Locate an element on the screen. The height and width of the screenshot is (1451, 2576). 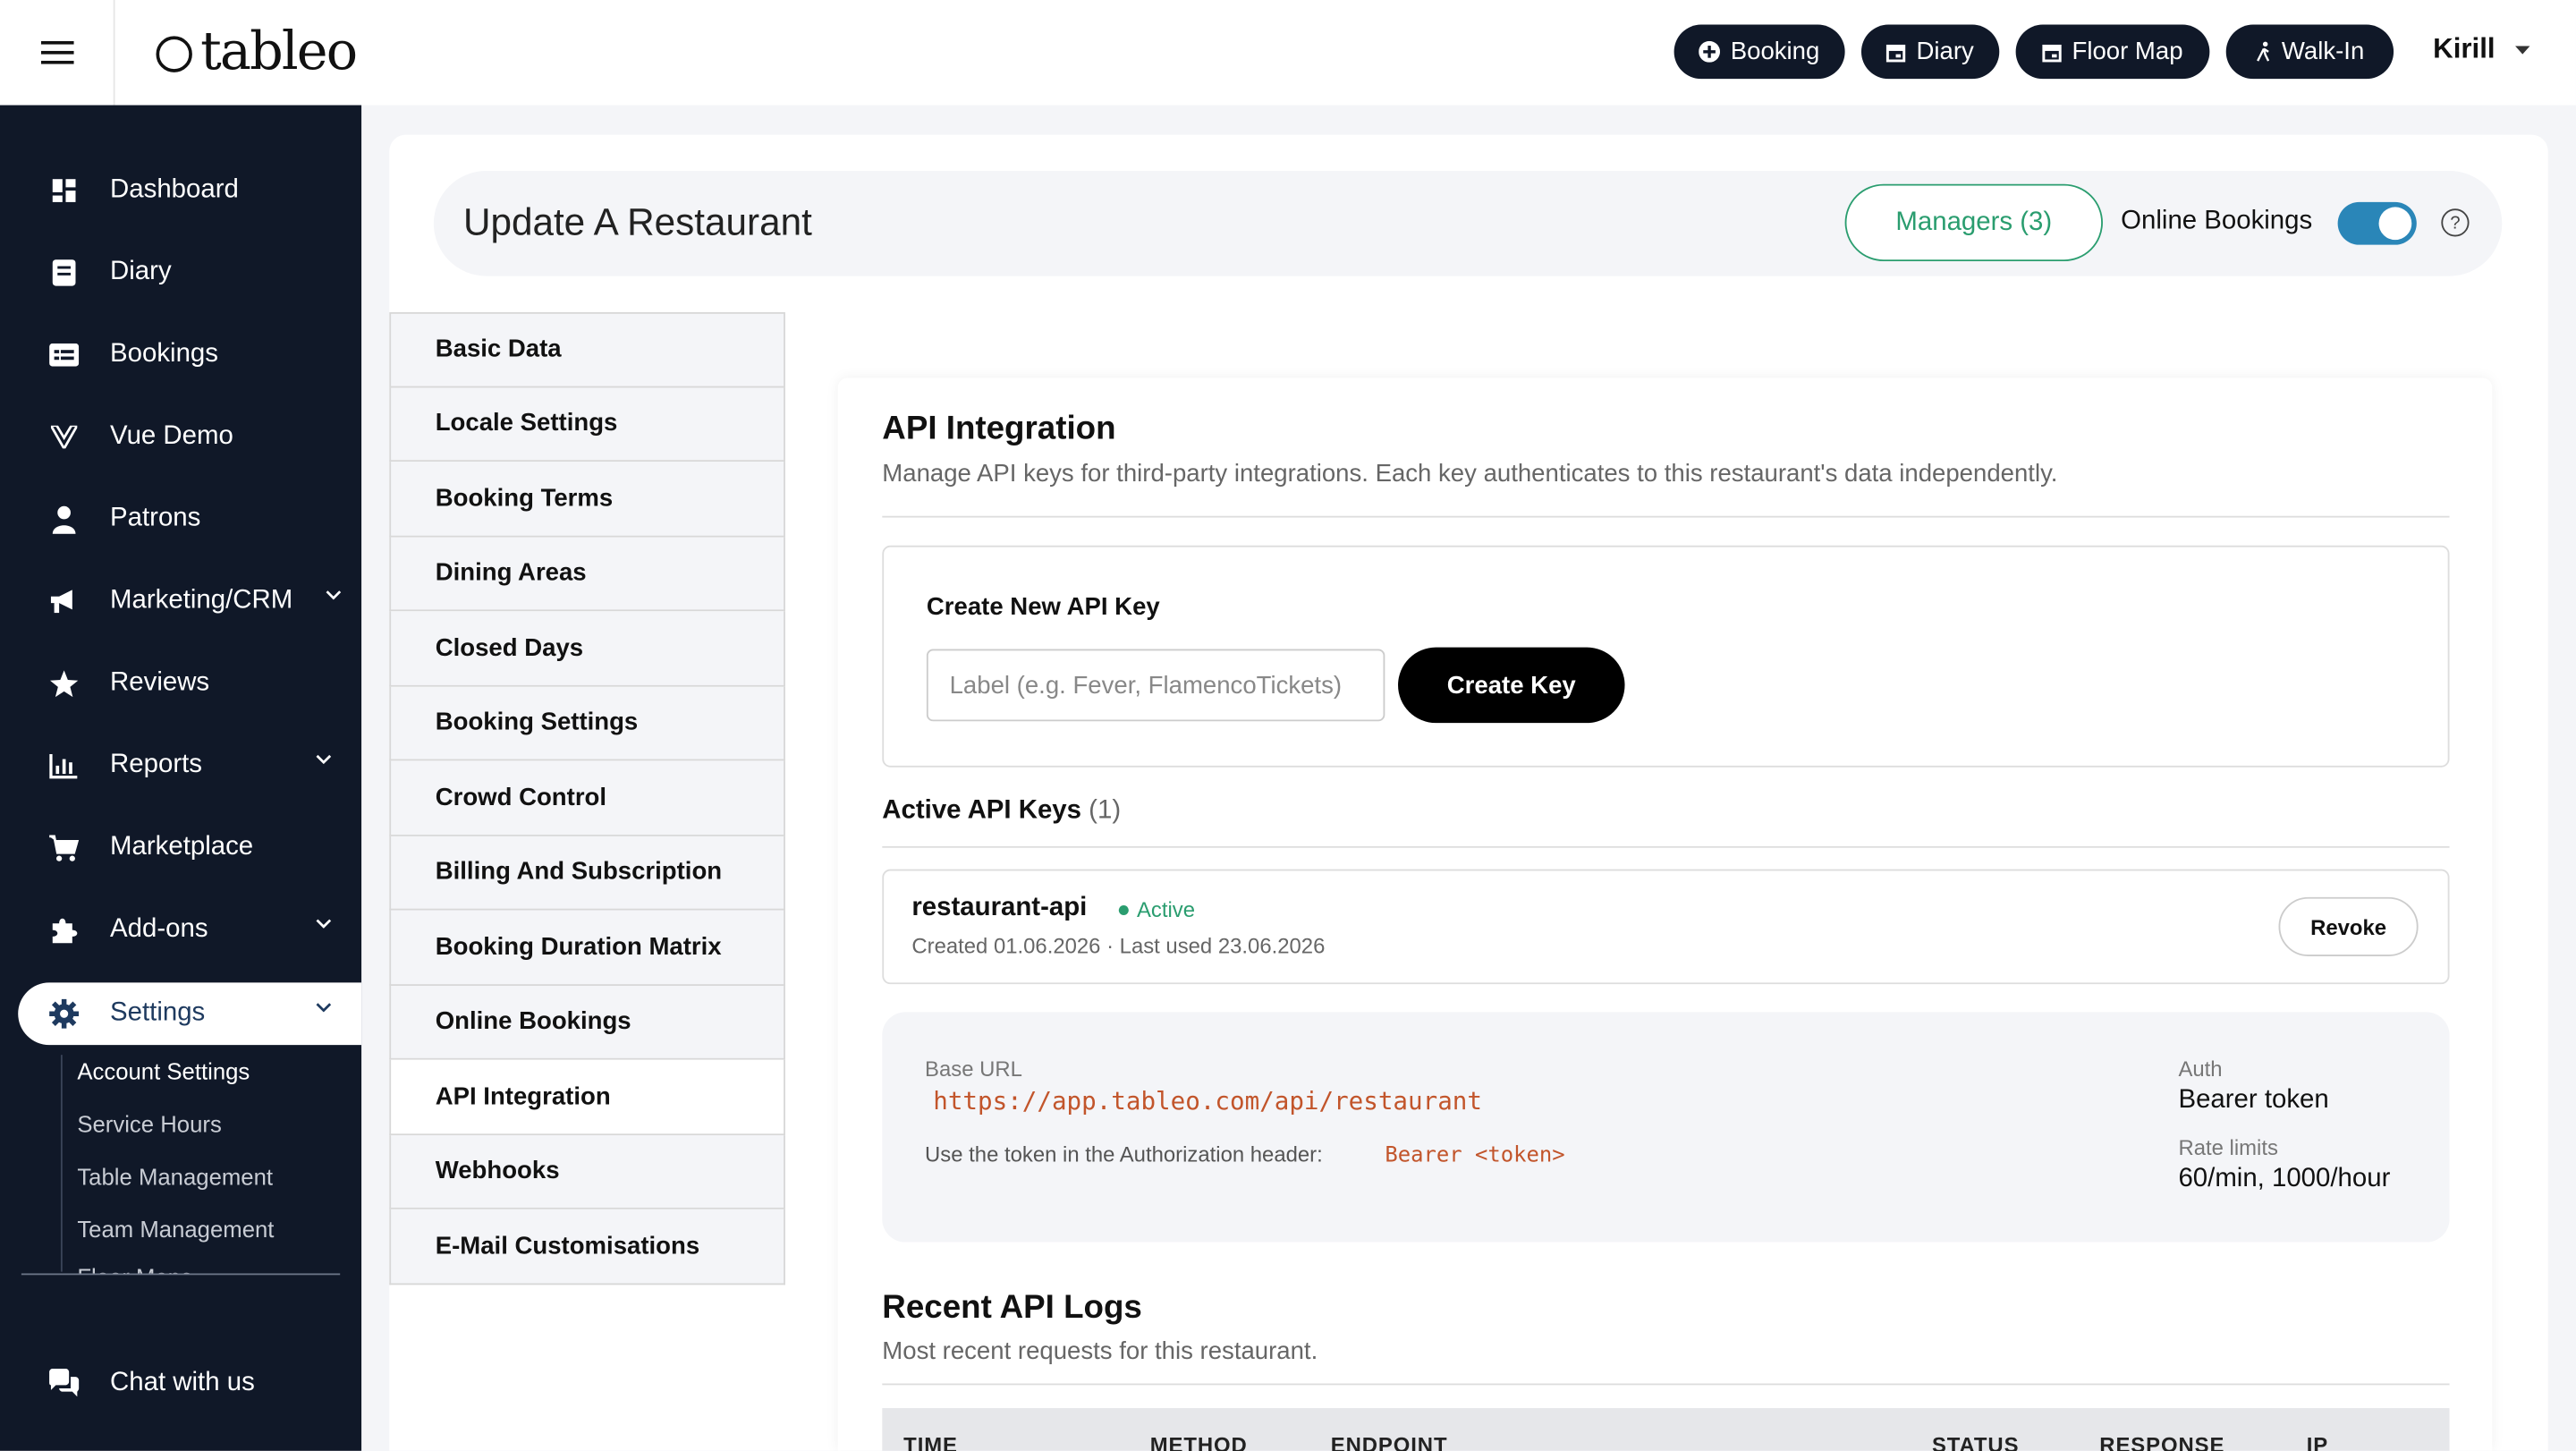
user-menu: Kirill is located at coordinates (2481, 50).